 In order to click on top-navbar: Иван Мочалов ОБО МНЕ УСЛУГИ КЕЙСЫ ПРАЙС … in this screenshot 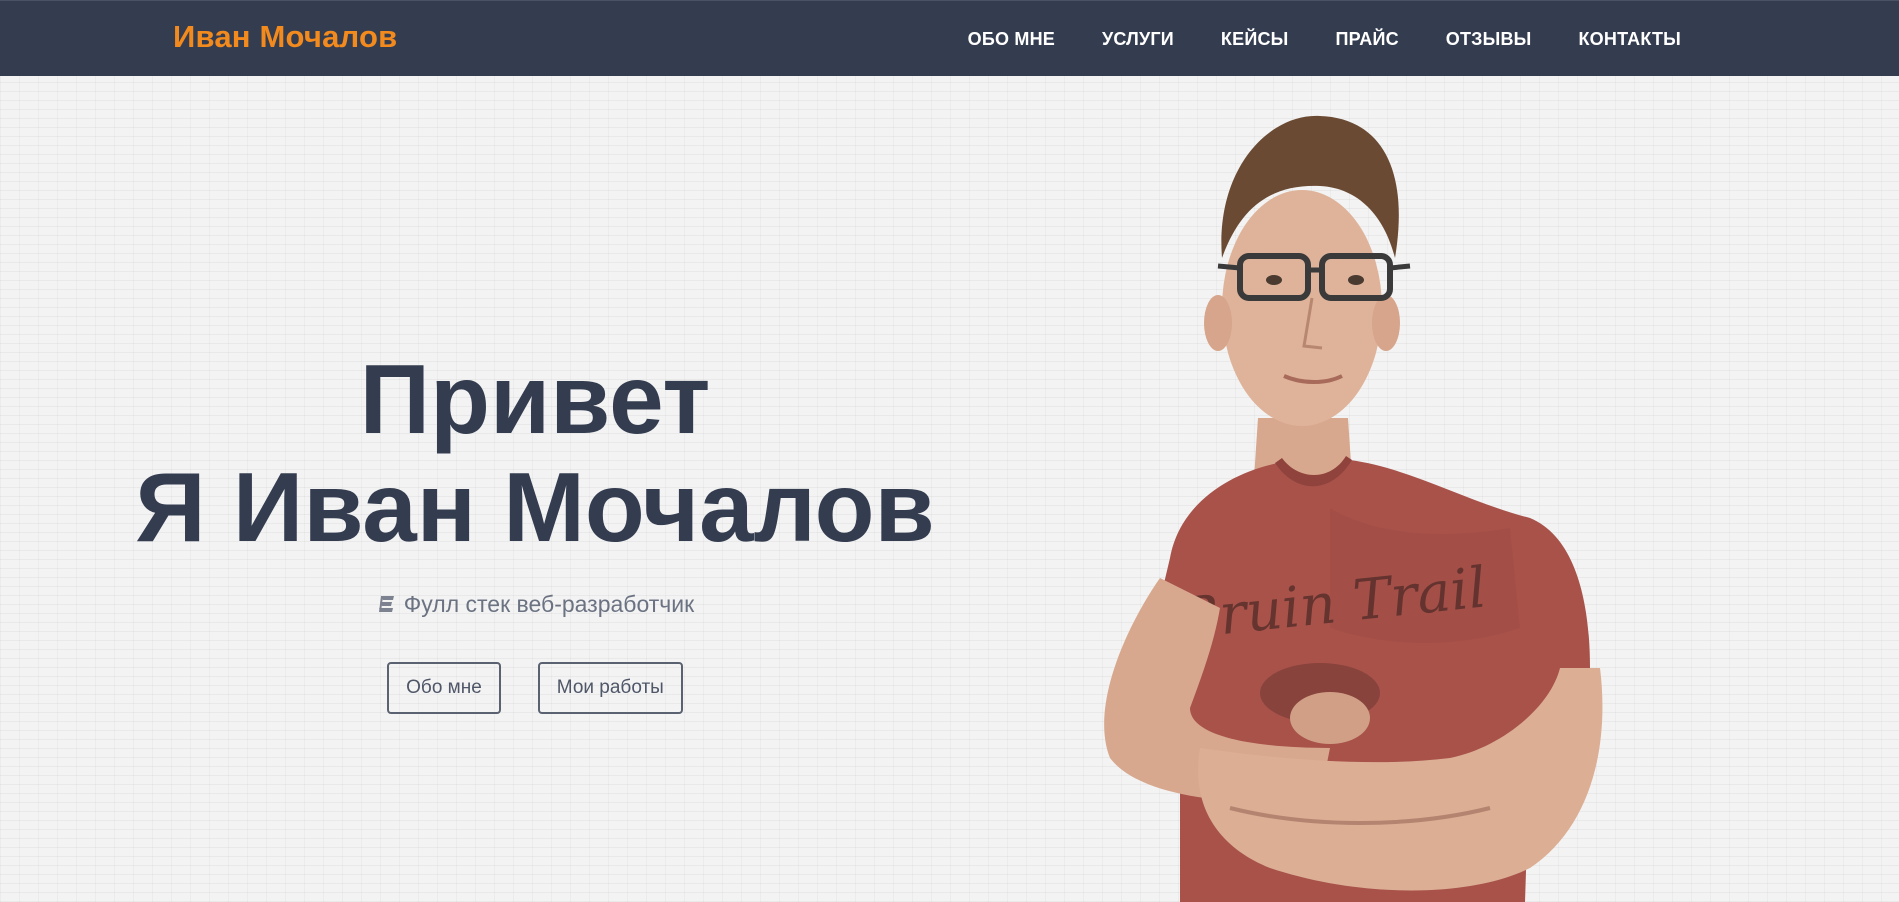, I will do `click(949, 38)`.